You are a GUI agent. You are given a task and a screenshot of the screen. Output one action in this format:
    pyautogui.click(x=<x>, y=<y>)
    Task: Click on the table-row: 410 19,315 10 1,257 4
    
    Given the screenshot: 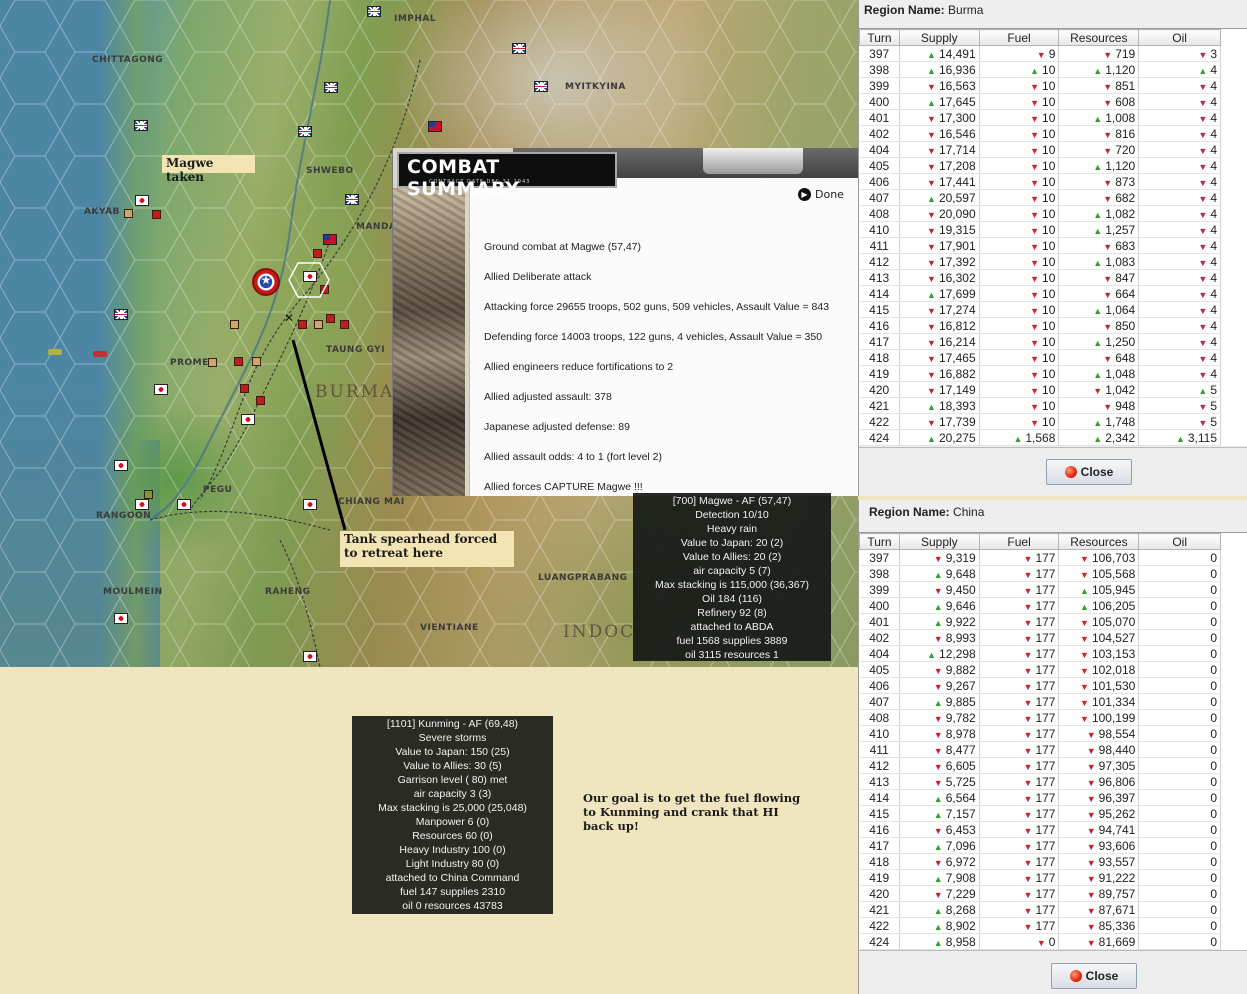 What is the action you would take?
    pyautogui.click(x=1040, y=229)
    